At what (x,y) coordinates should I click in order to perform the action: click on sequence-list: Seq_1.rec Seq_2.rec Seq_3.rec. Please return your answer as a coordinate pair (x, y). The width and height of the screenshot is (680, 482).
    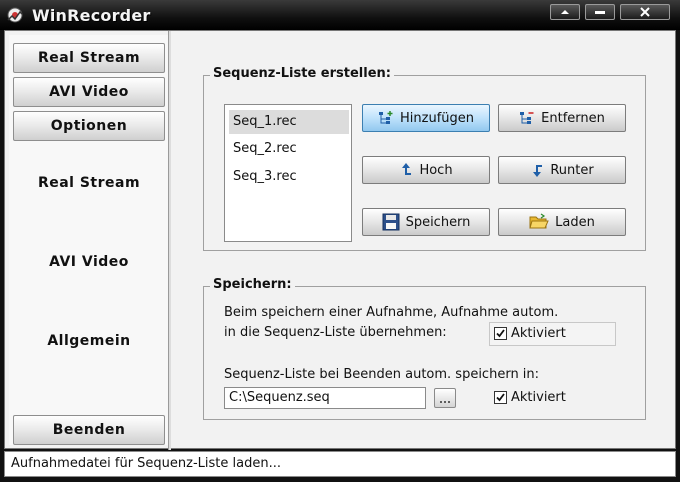
    Looking at the image, I should click on (288, 173).